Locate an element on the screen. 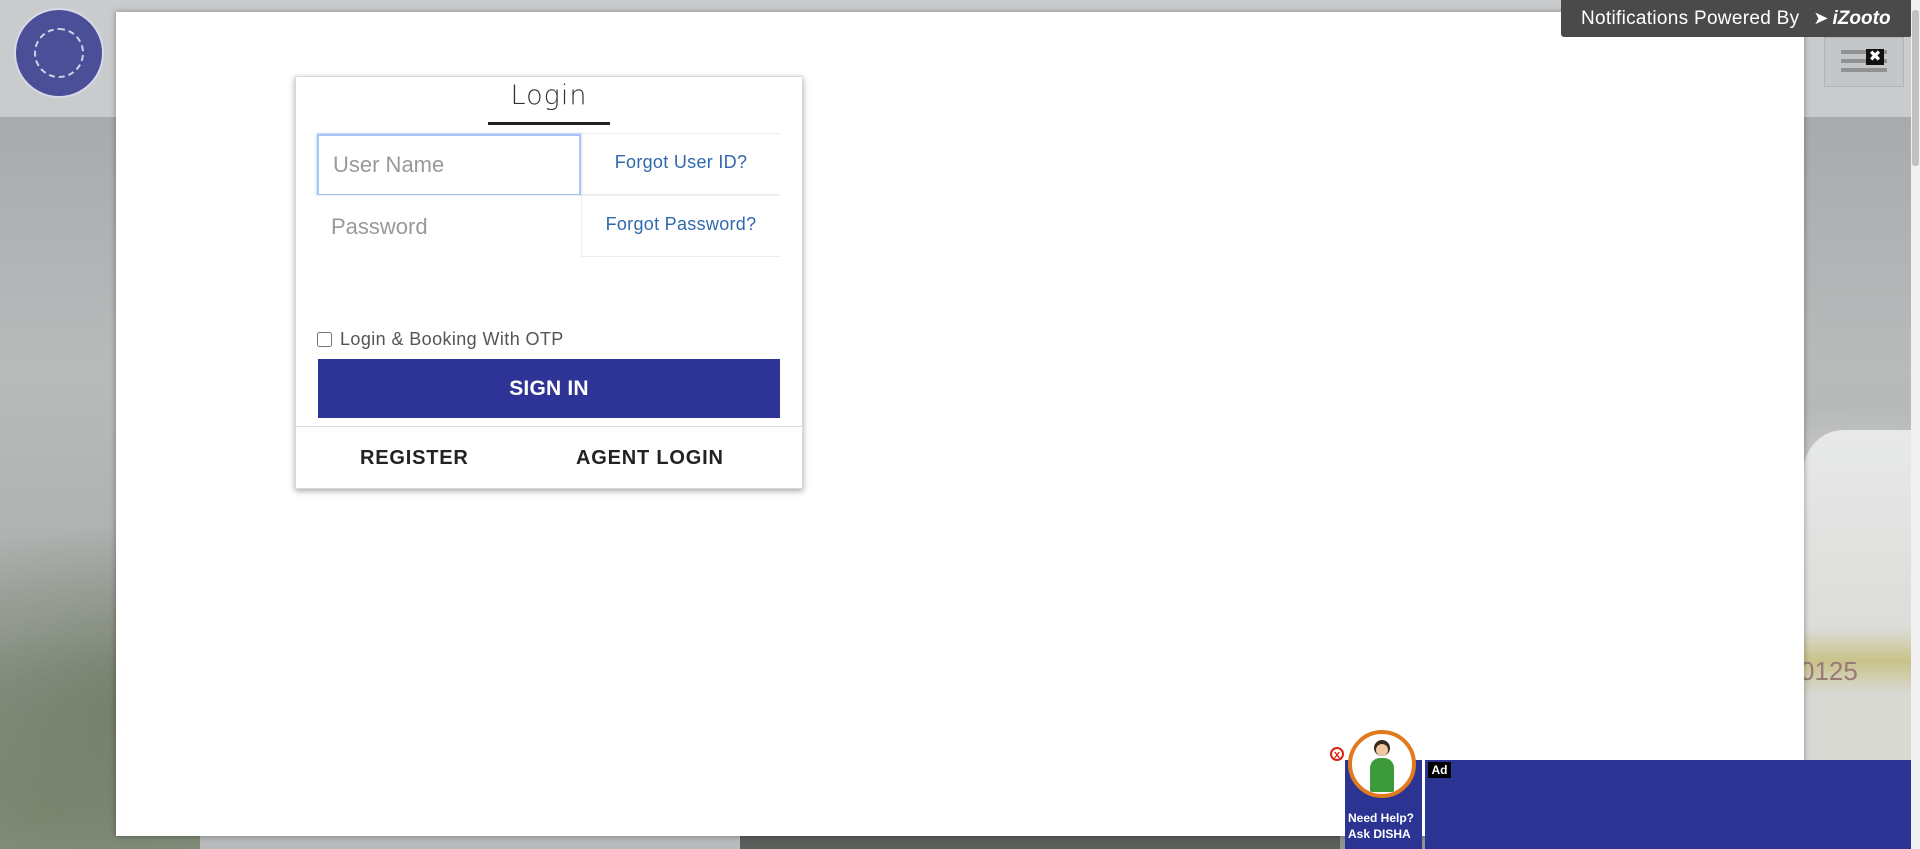 The width and height of the screenshot is (1920, 849). disha-avatar is located at coordinates (1382, 764).